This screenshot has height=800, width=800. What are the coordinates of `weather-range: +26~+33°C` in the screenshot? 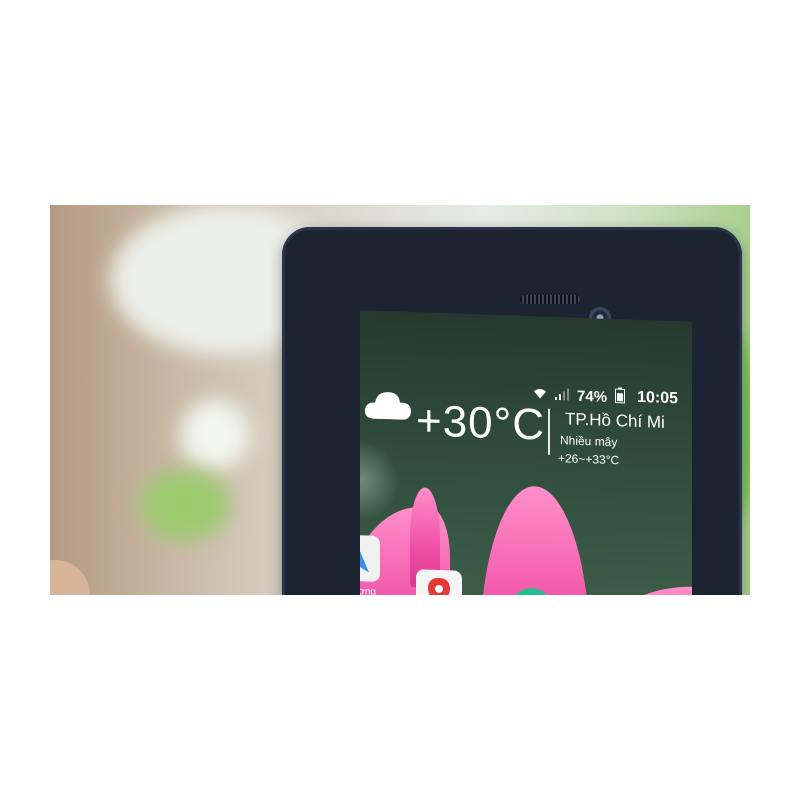 It's located at (589, 459).